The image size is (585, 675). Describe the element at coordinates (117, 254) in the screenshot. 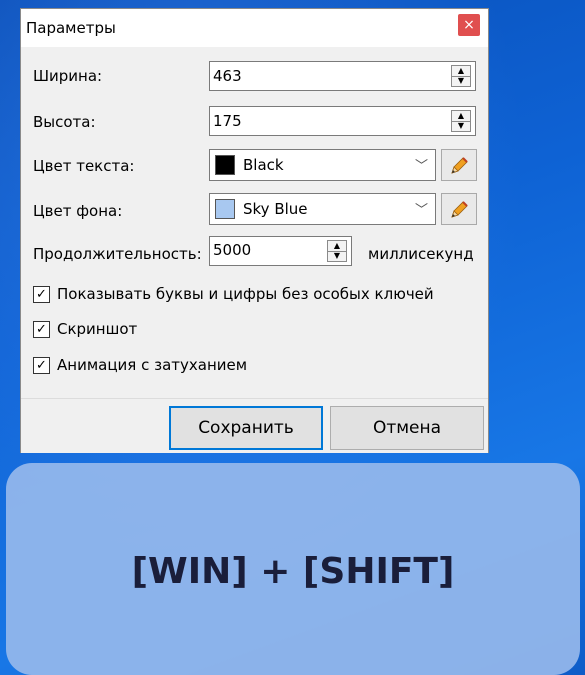

I see `duration-label: Продолжительность:` at that location.